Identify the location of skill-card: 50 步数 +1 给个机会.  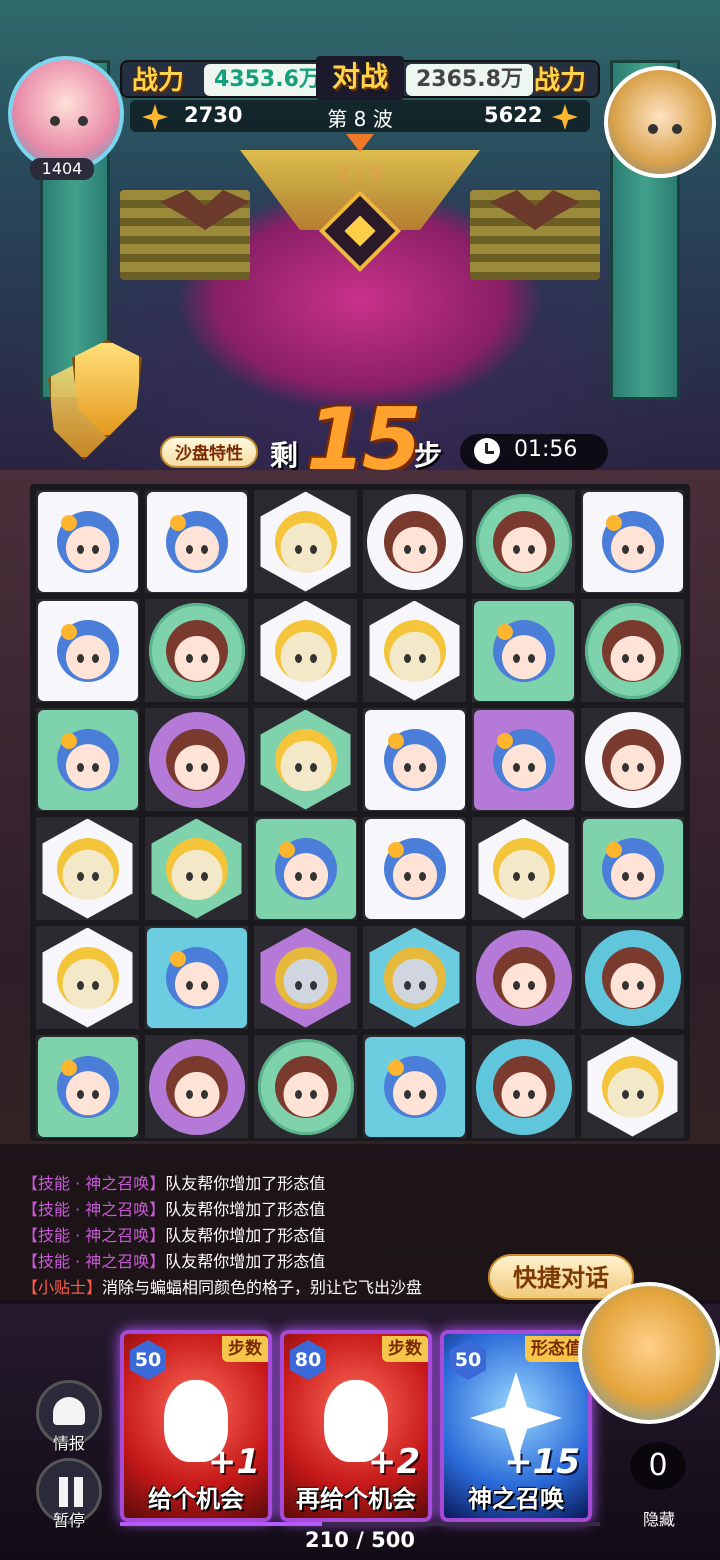
(196, 1426).